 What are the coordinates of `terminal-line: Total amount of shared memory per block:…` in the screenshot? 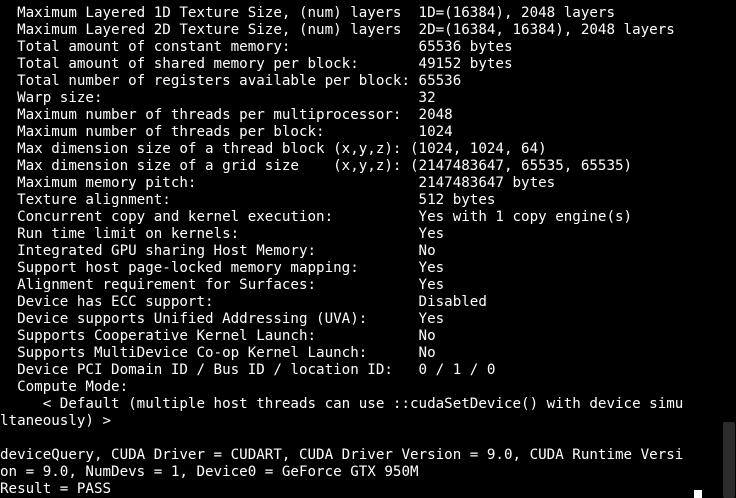 It's located at (256, 64).